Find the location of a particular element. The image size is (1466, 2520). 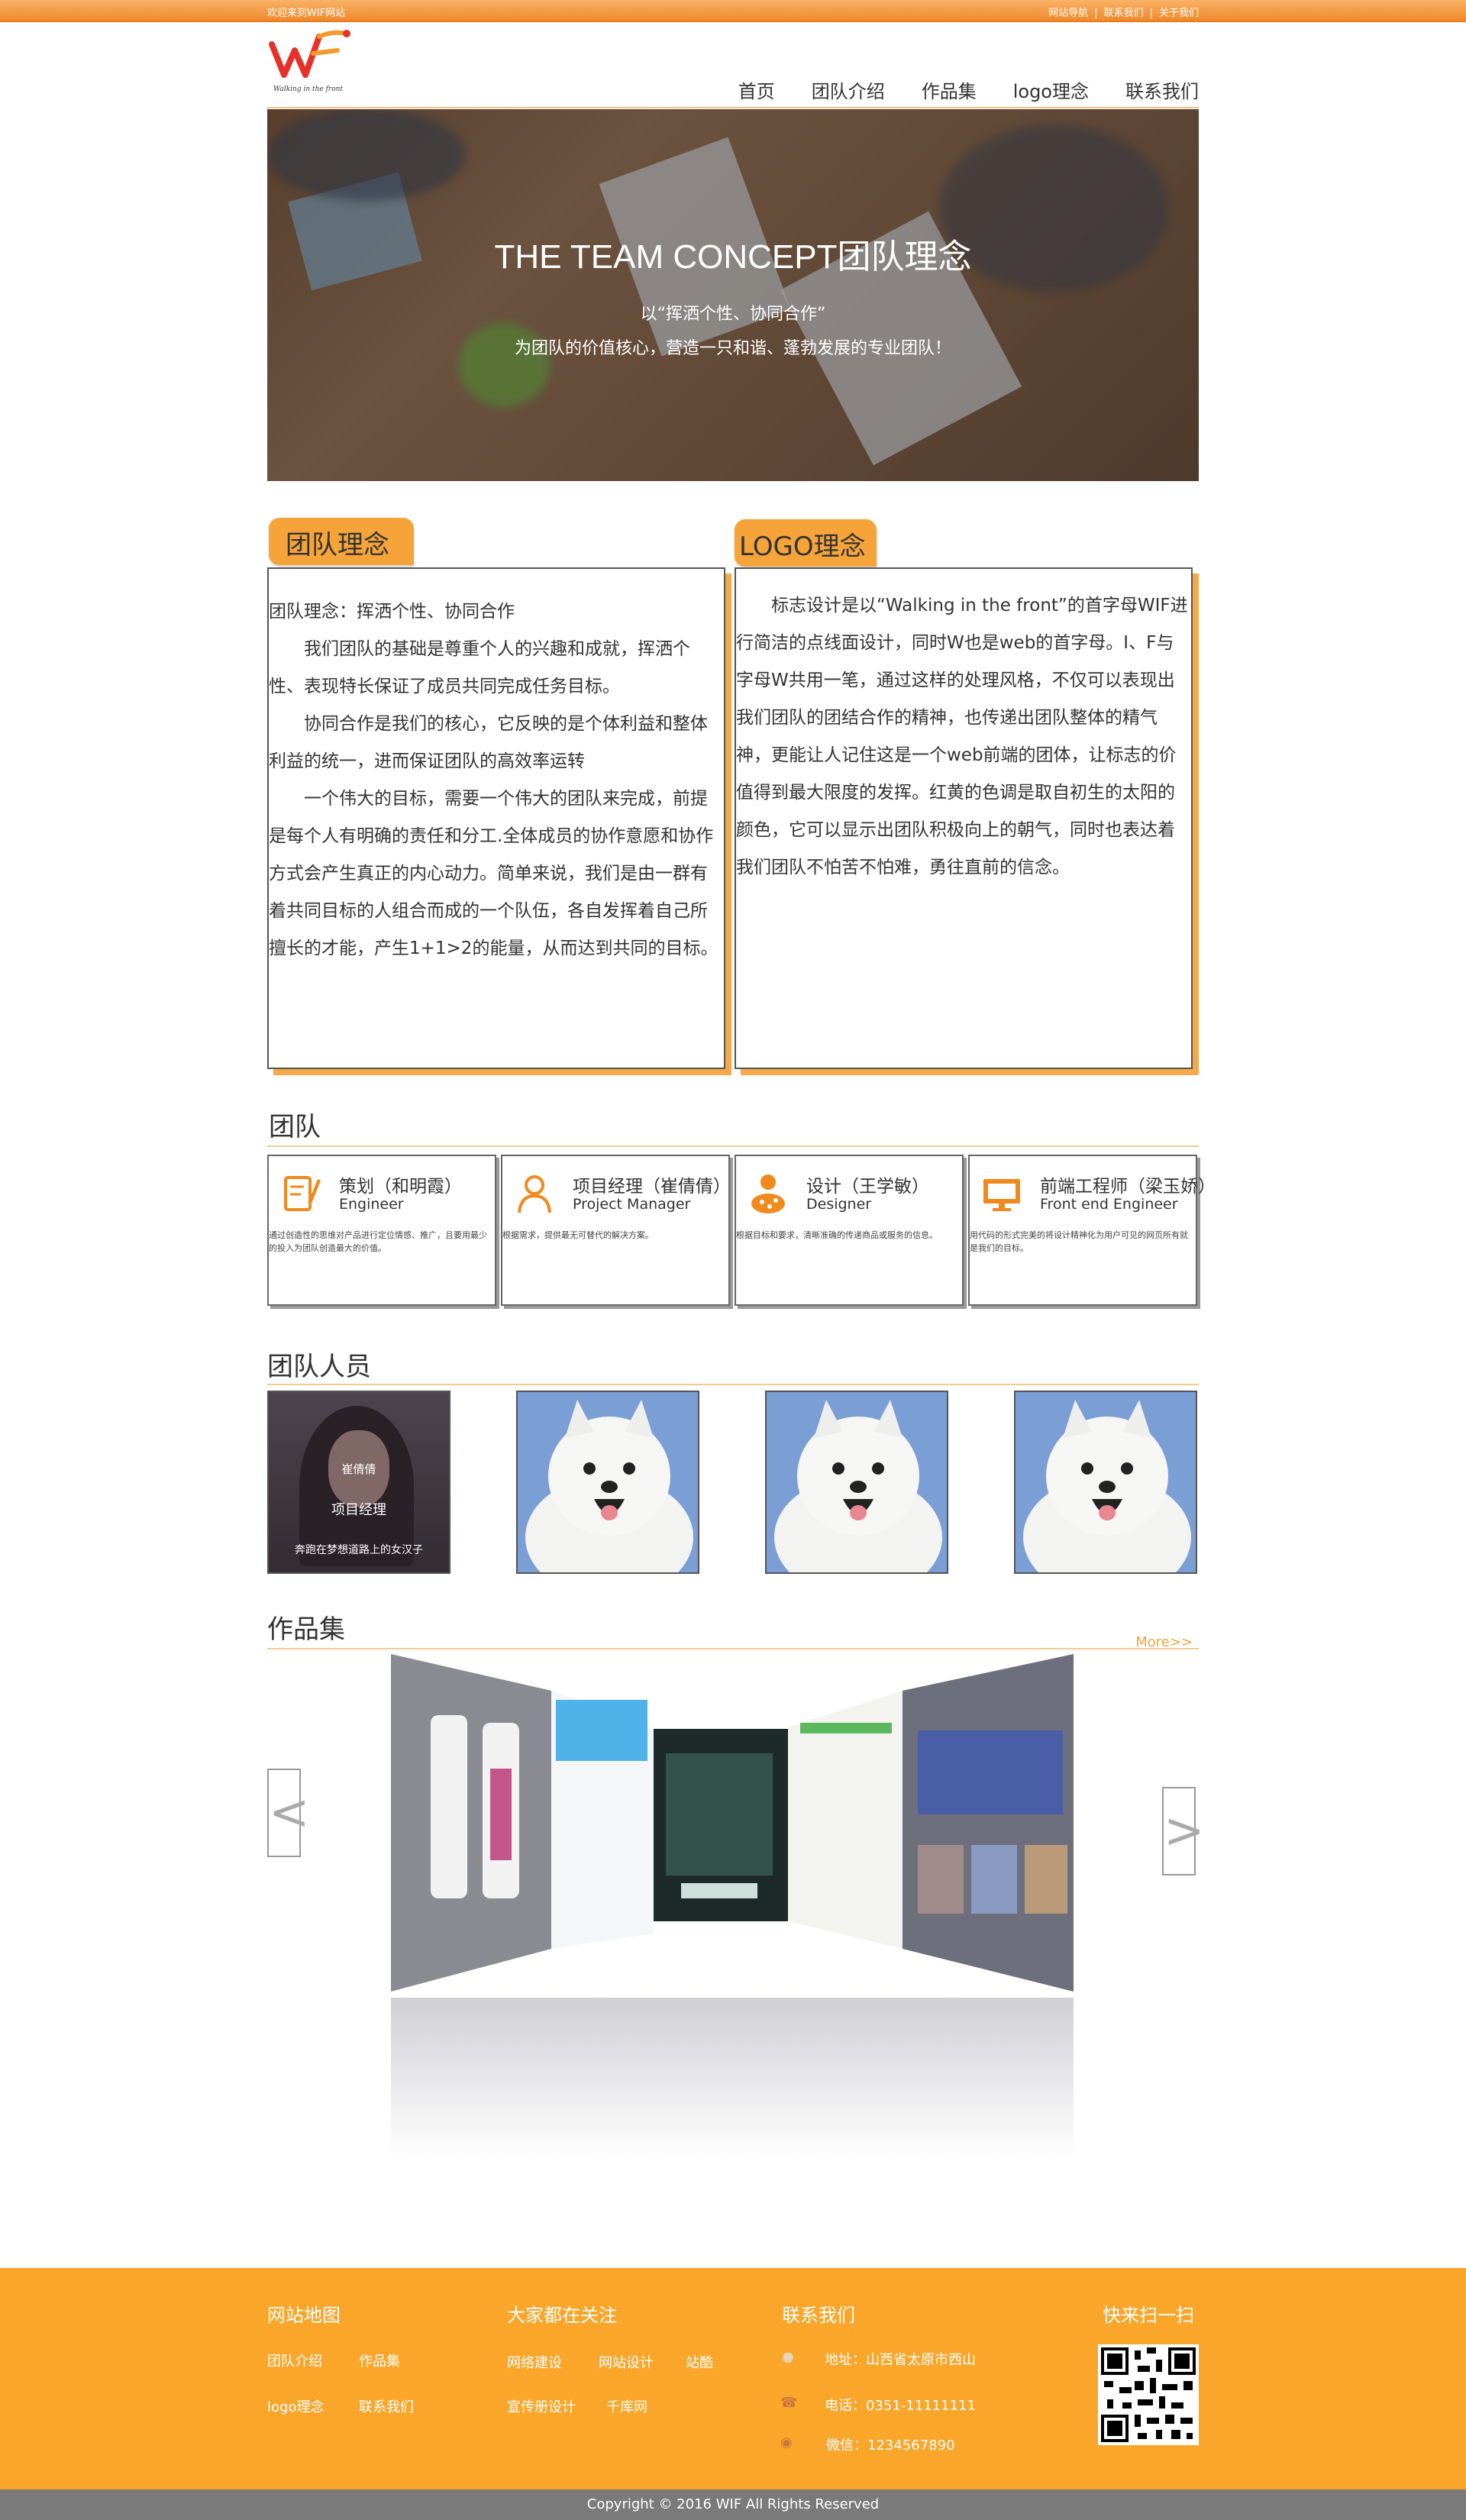

top-links: 网站导航 | 联系我们 | 关于我们 is located at coordinates (1123, 13).